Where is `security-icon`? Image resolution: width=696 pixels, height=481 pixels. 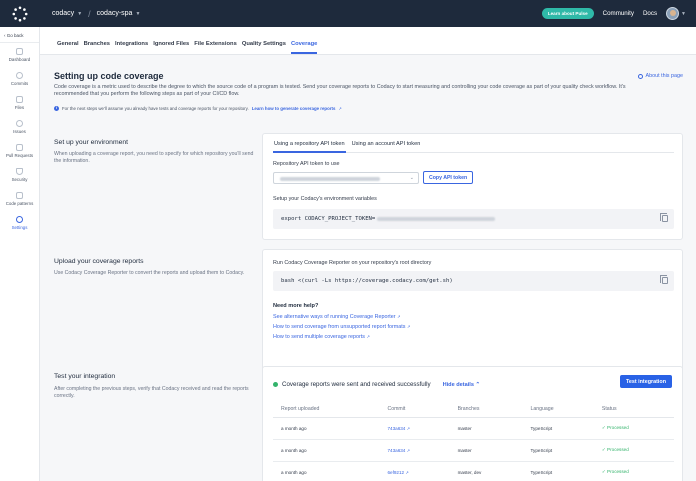 security-icon is located at coordinates (19, 171).